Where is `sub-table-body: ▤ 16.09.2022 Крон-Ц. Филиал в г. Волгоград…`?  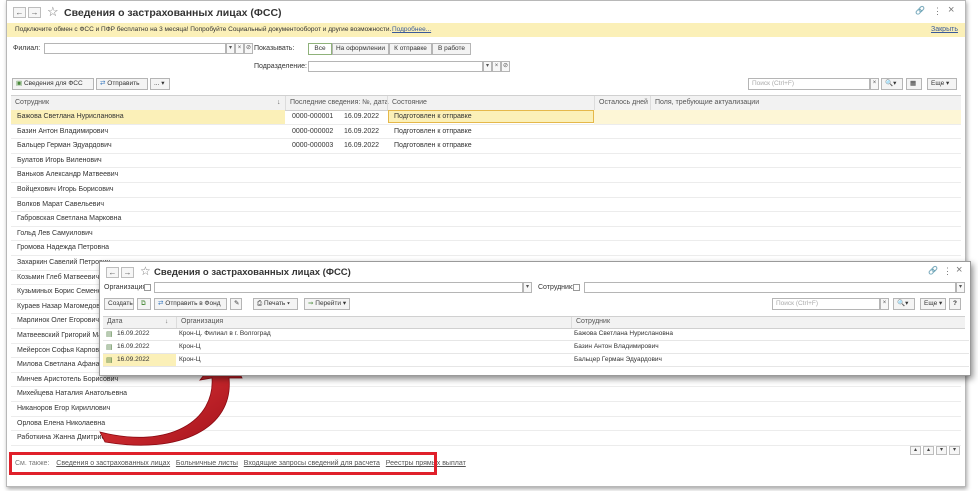
sub-table-body: ▤ 16.09.2022 Крон-Ц. Филиал в г. Волгоград… is located at coordinates (536, 349).